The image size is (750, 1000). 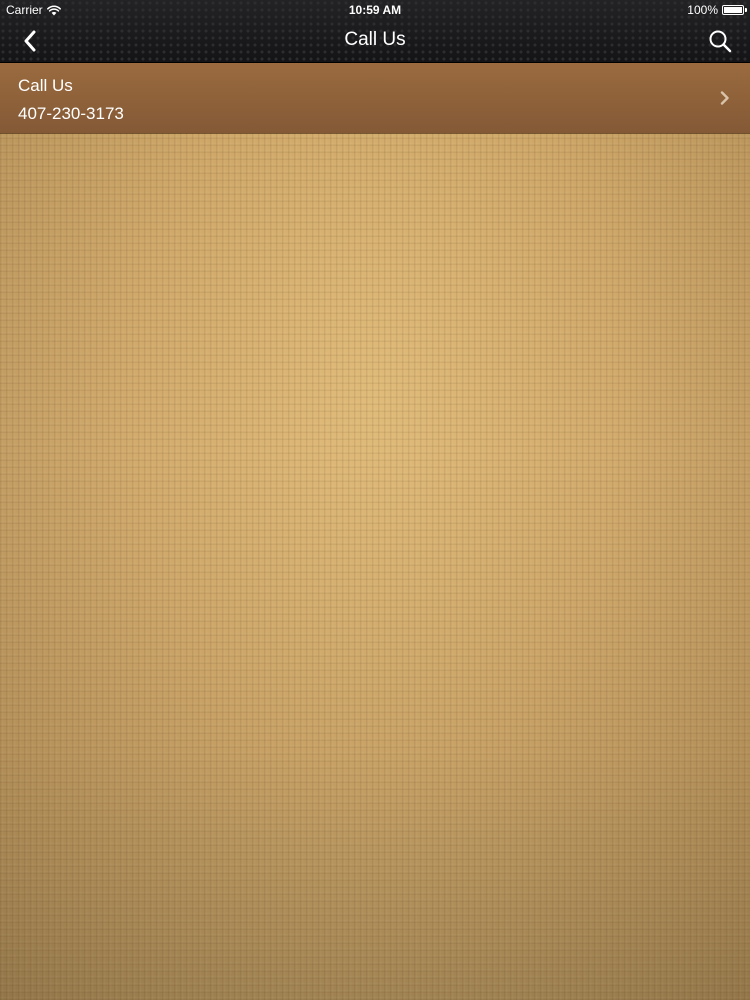 I want to click on phone-number: 407-230-3173, so click(x=71, y=113).